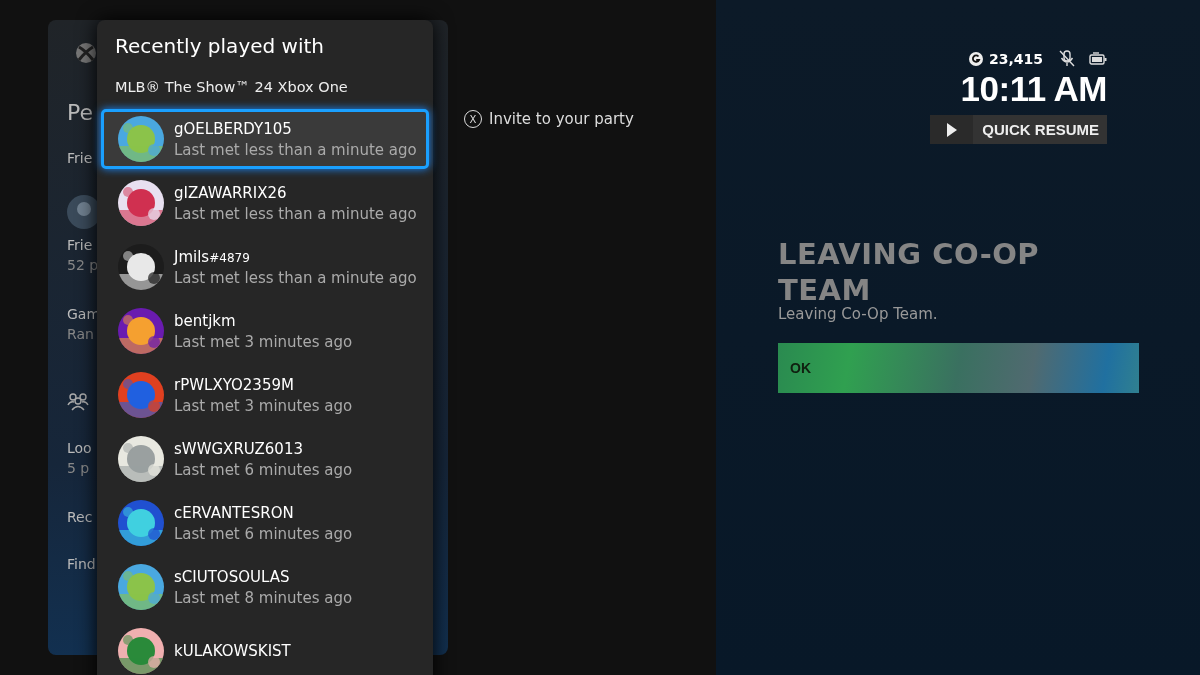 This screenshot has width=1200, height=675. What do you see at coordinates (265, 459) in the screenshot?
I see `player-item: sWWGXRUZ6013 Last met 6 minutes ago` at bounding box center [265, 459].